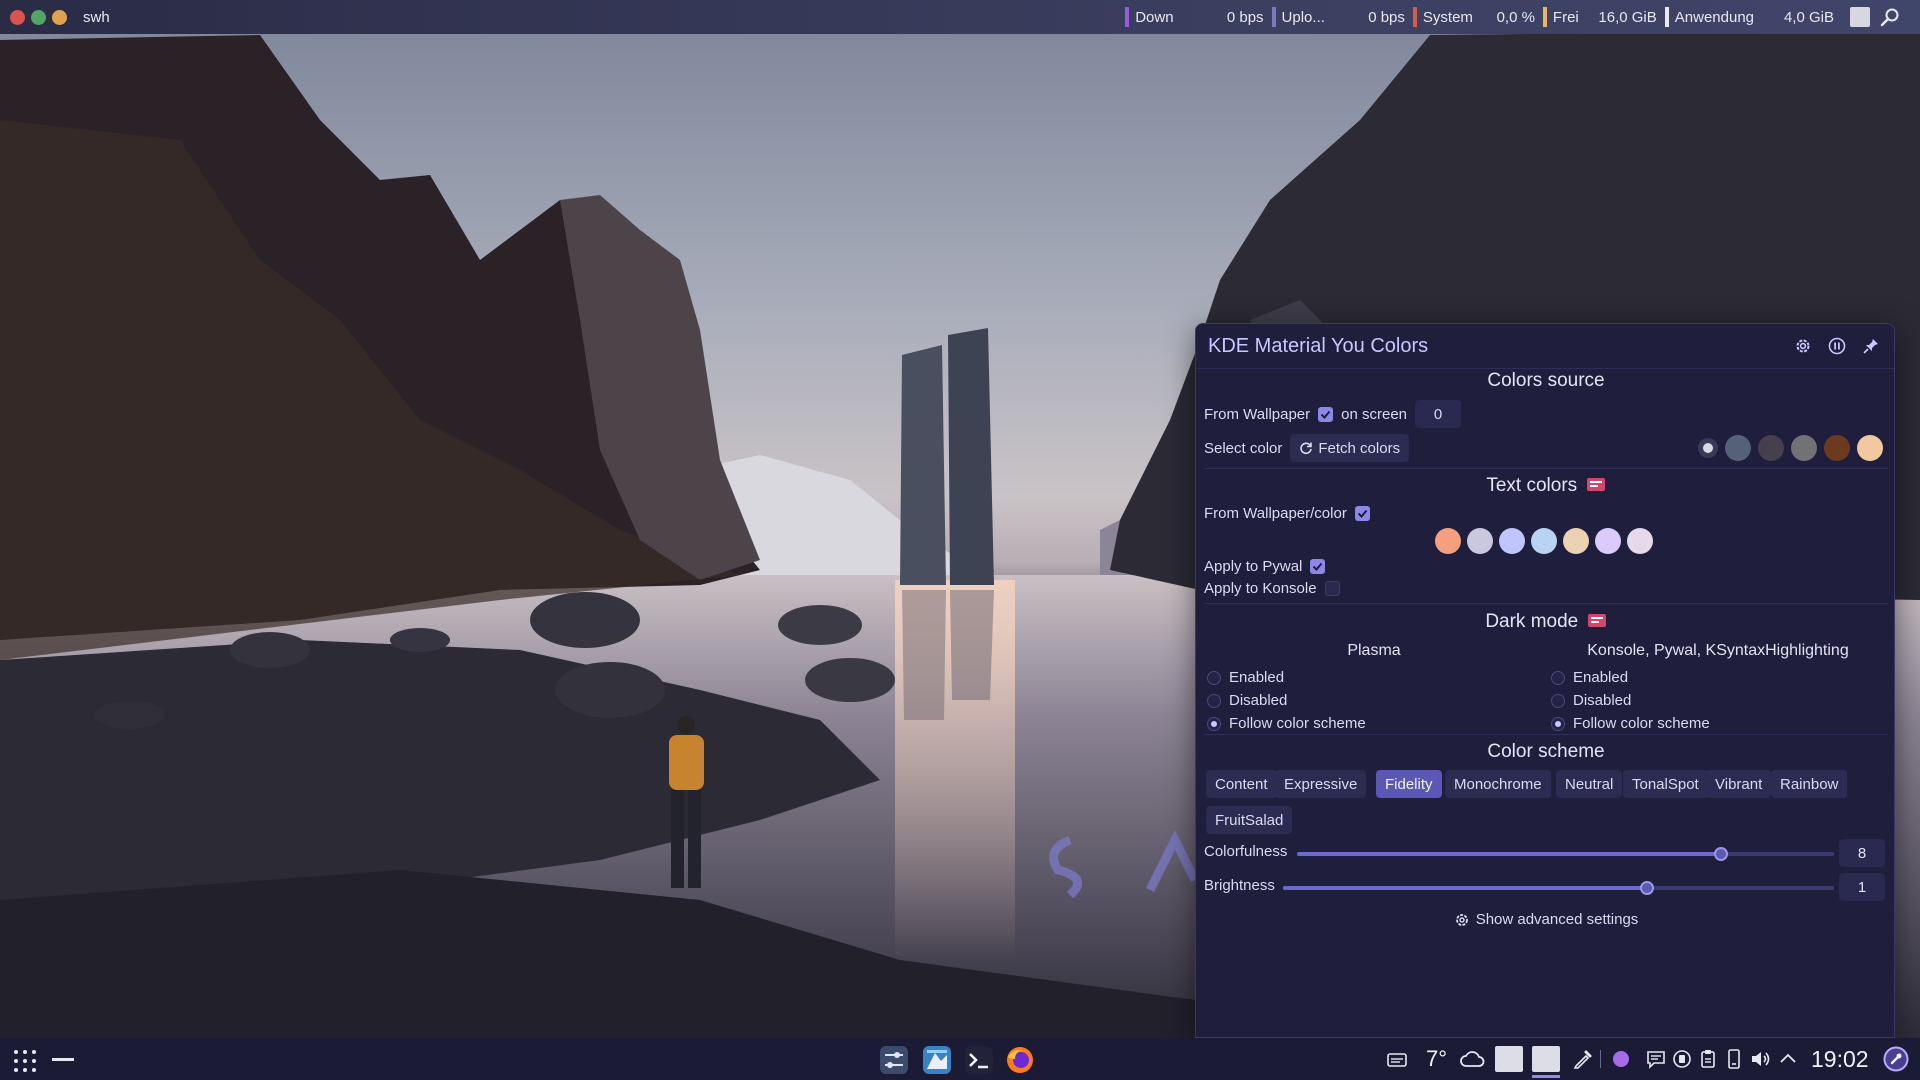  I want to click on notifications-icon, so click(1656, 1059).